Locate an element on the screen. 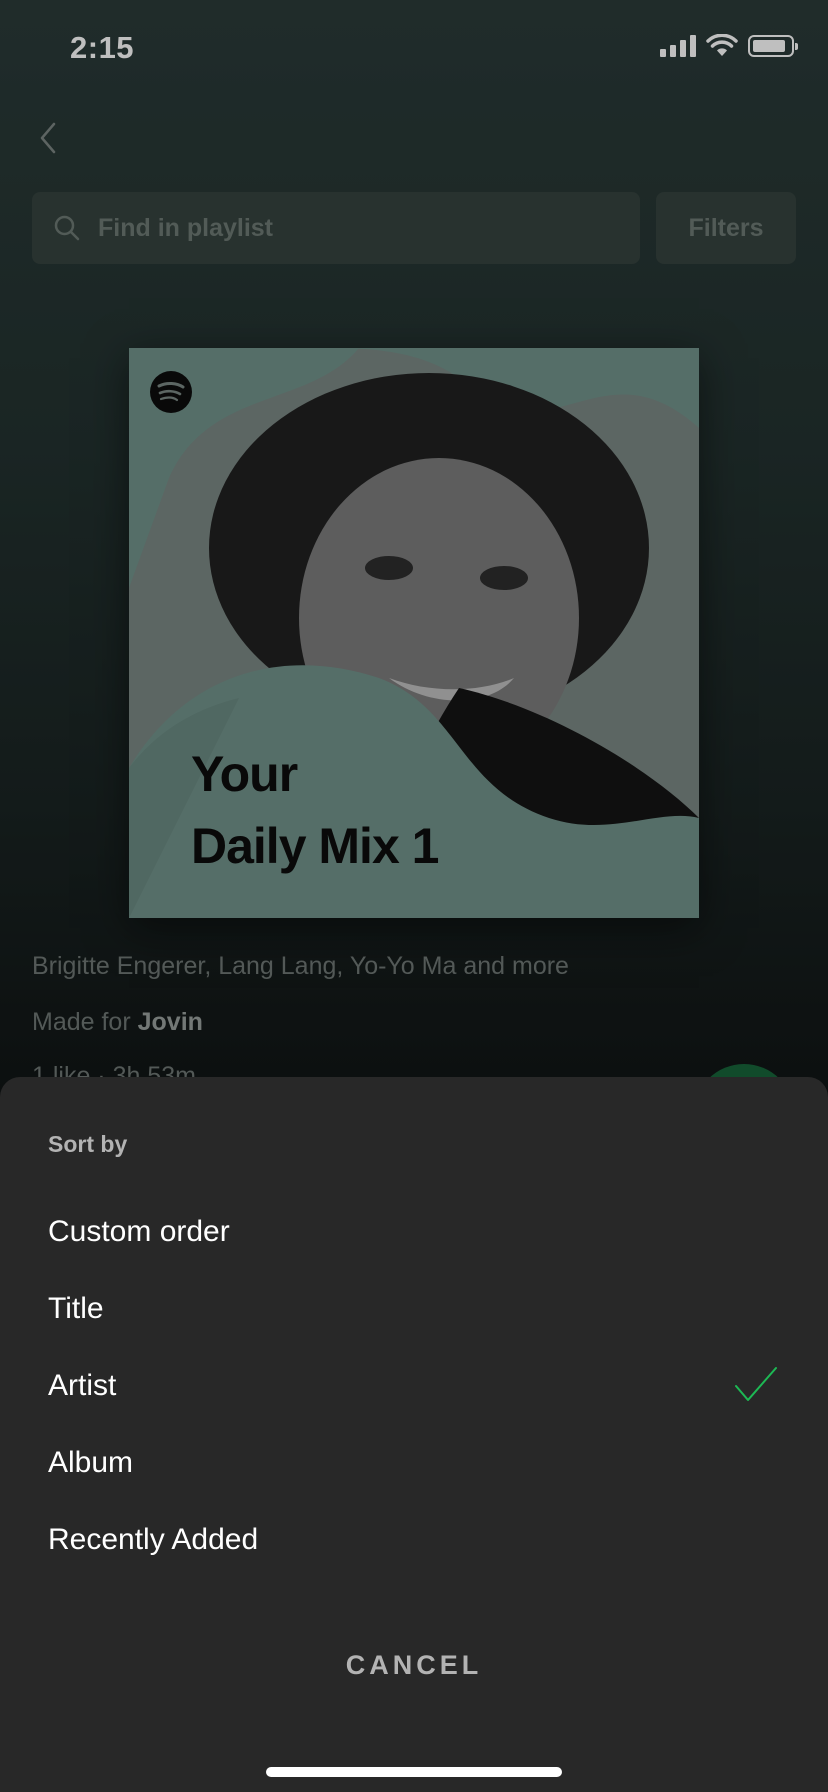 The width and height of the screenshot is (828, 1792). sort-option-label: Custom order is located at coordinates (139, 1231).